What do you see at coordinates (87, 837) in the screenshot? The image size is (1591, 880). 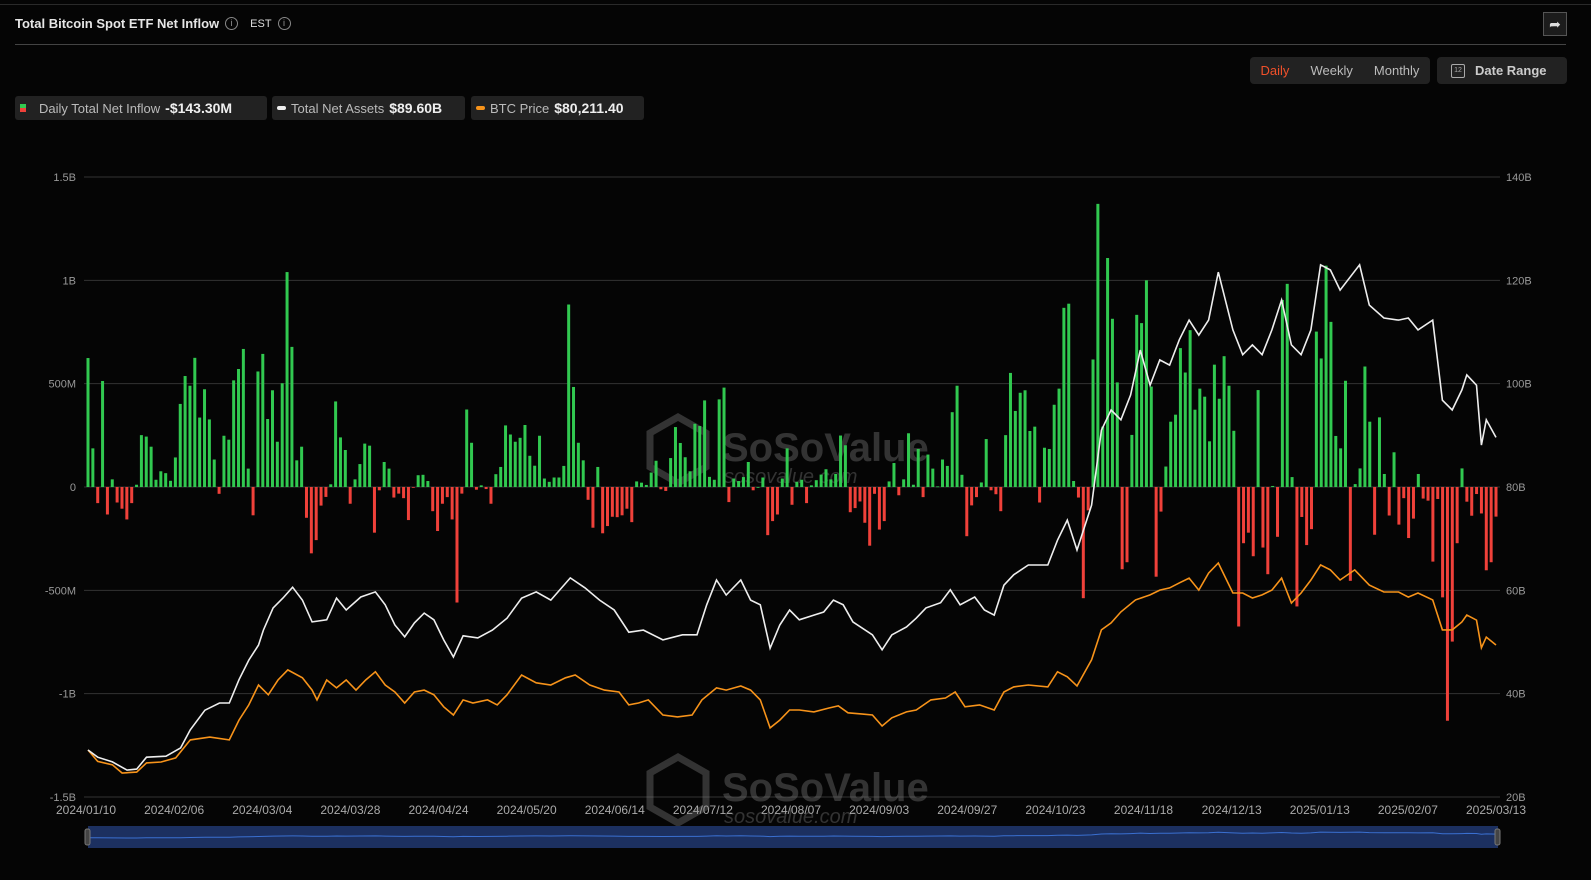 I see `navigator-left-handle` at bounding box center [87, 837].